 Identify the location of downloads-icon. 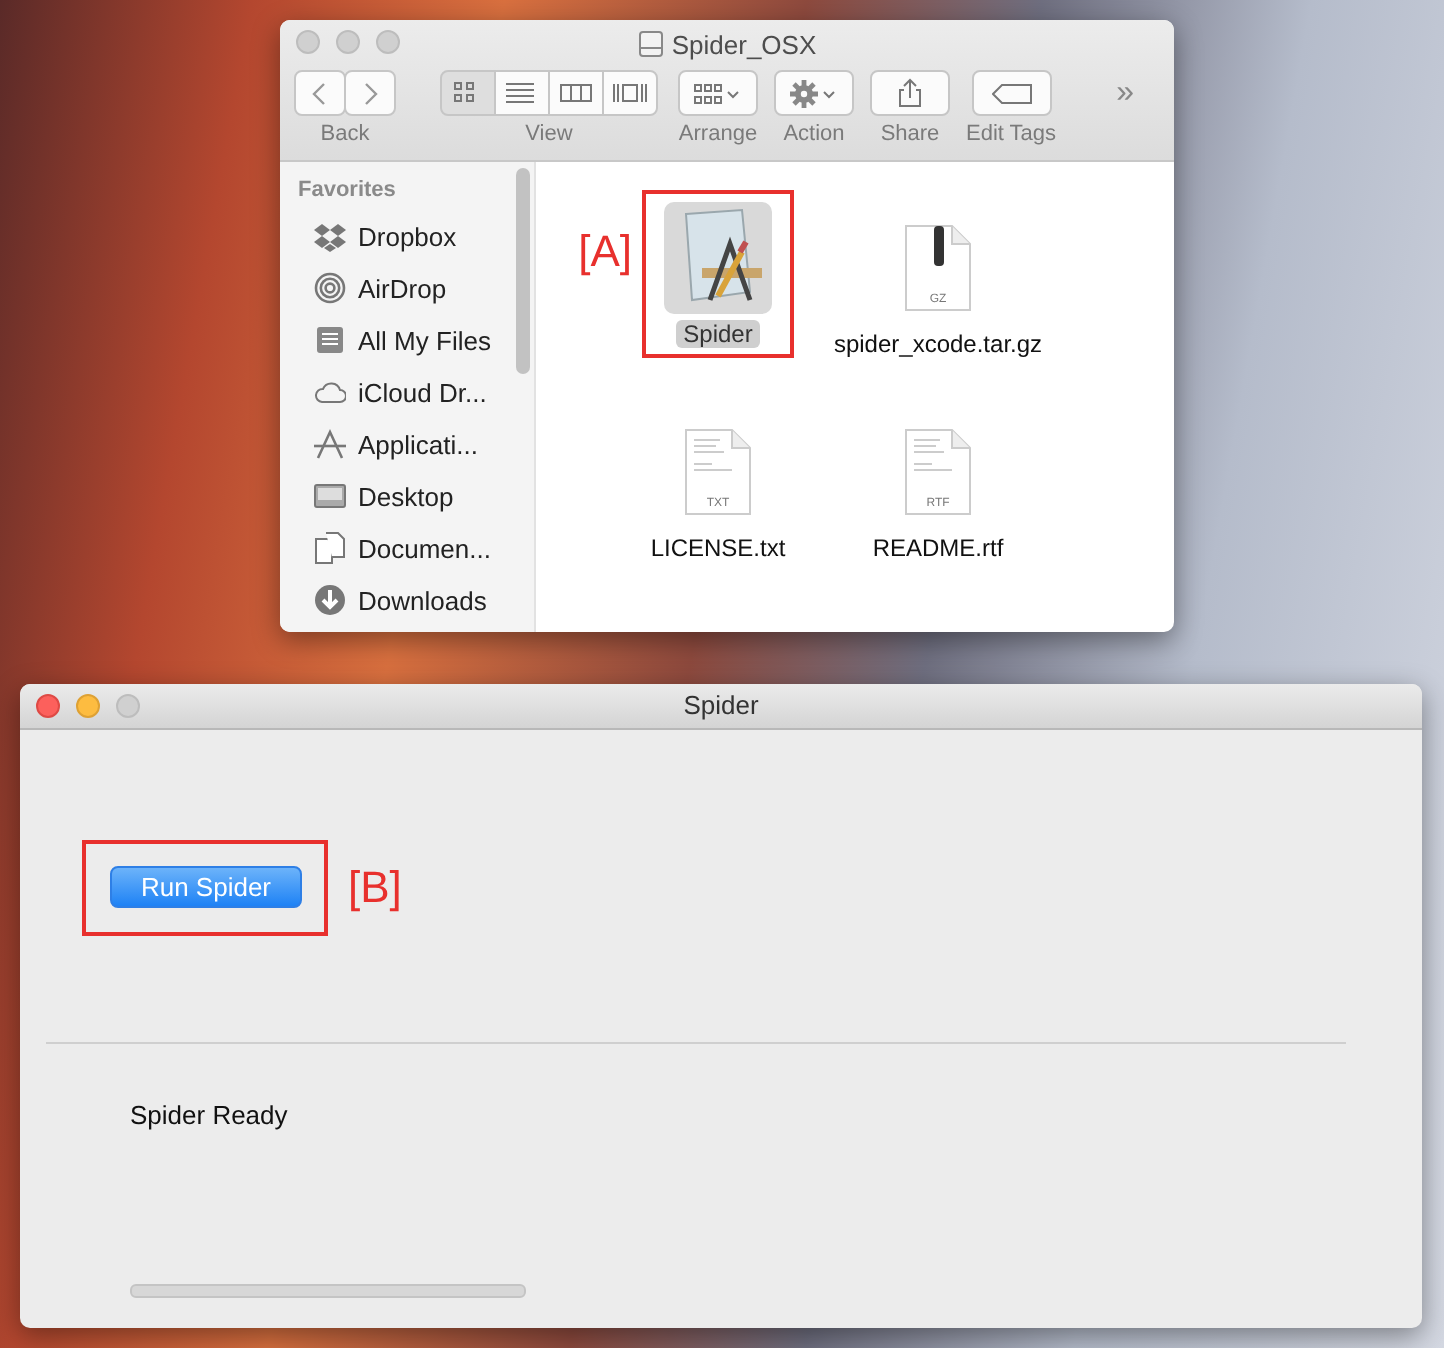
(330, 600).